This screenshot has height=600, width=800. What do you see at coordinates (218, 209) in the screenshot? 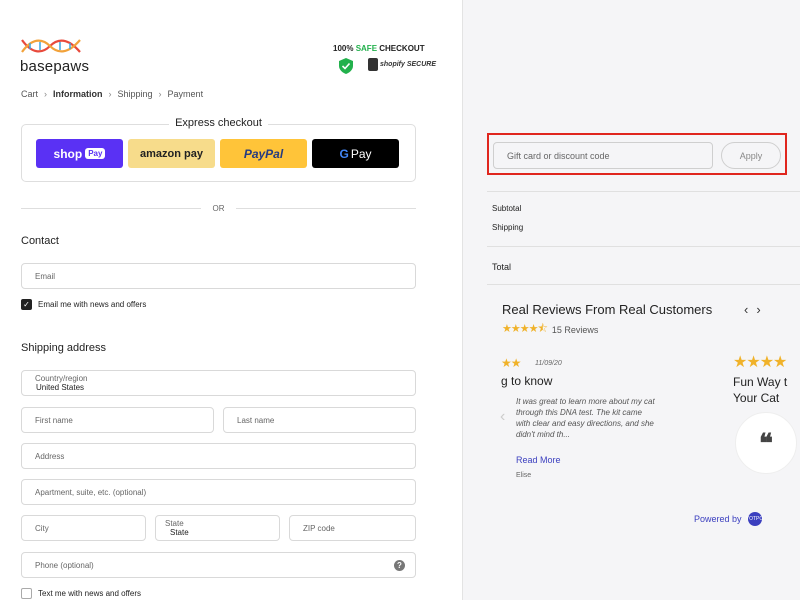
I see `or-divider: OR` at bounding box center [218, 209].